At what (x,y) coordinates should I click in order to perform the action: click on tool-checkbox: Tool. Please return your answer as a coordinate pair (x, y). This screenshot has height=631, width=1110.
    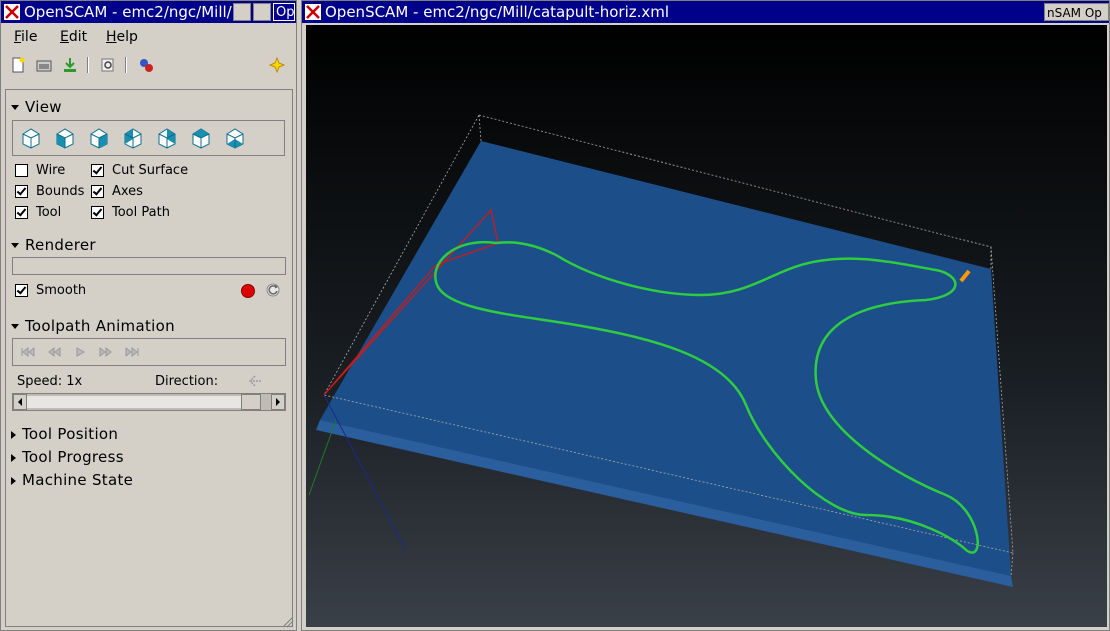
    Looking at the image, I should click on (38, 212).